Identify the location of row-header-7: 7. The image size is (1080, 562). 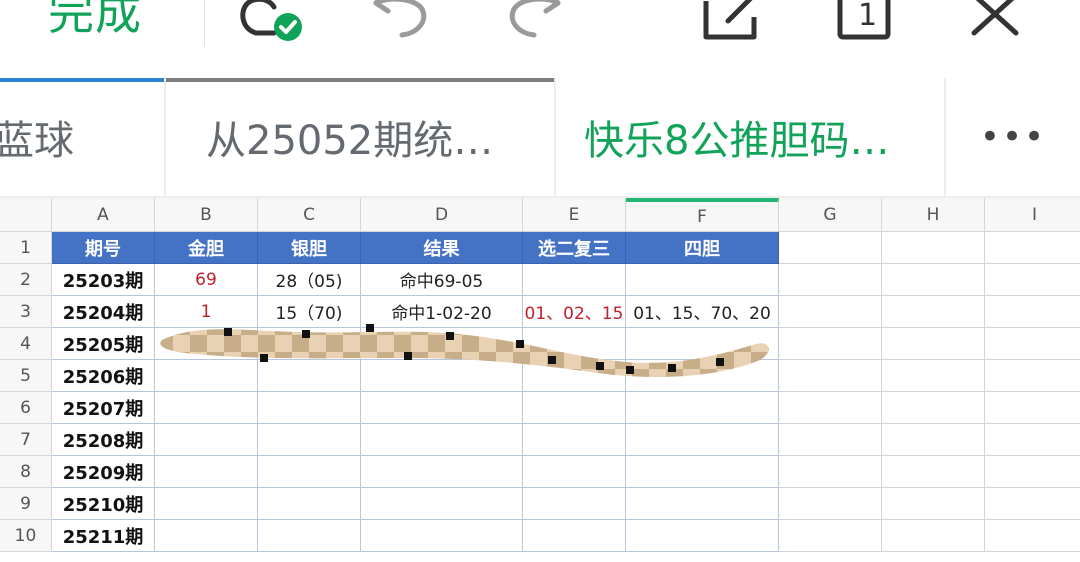
(26, 440).